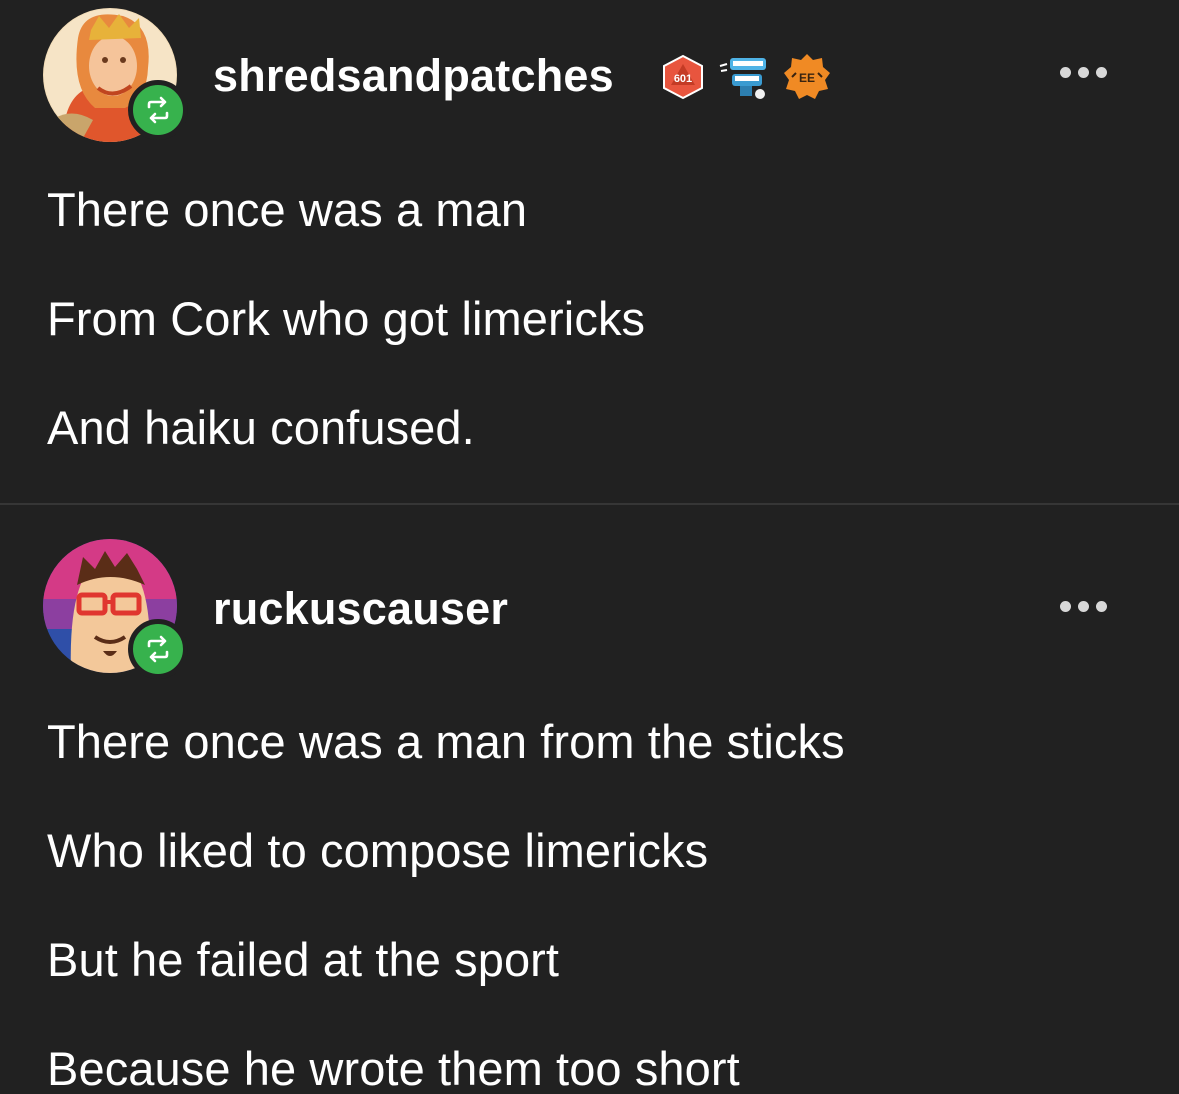 The width and height of the screenshot is (1179, 1094). What do you see at coordinates (393, 1068) in the screenshot?
I see `post-text-line: Because he wrote them too short` at bounding box center [393, 1068].